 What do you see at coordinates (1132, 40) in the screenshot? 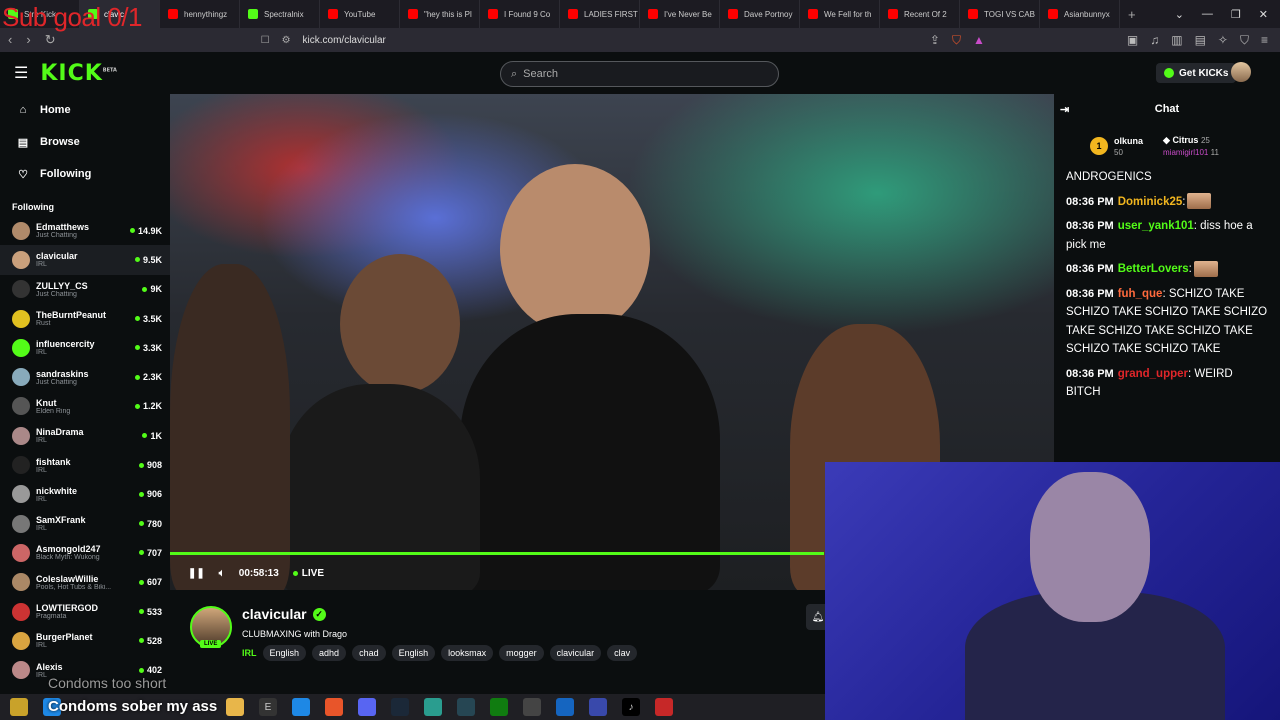
I see `screenshot-icon: ▣` at bounding box center [1132, 40].